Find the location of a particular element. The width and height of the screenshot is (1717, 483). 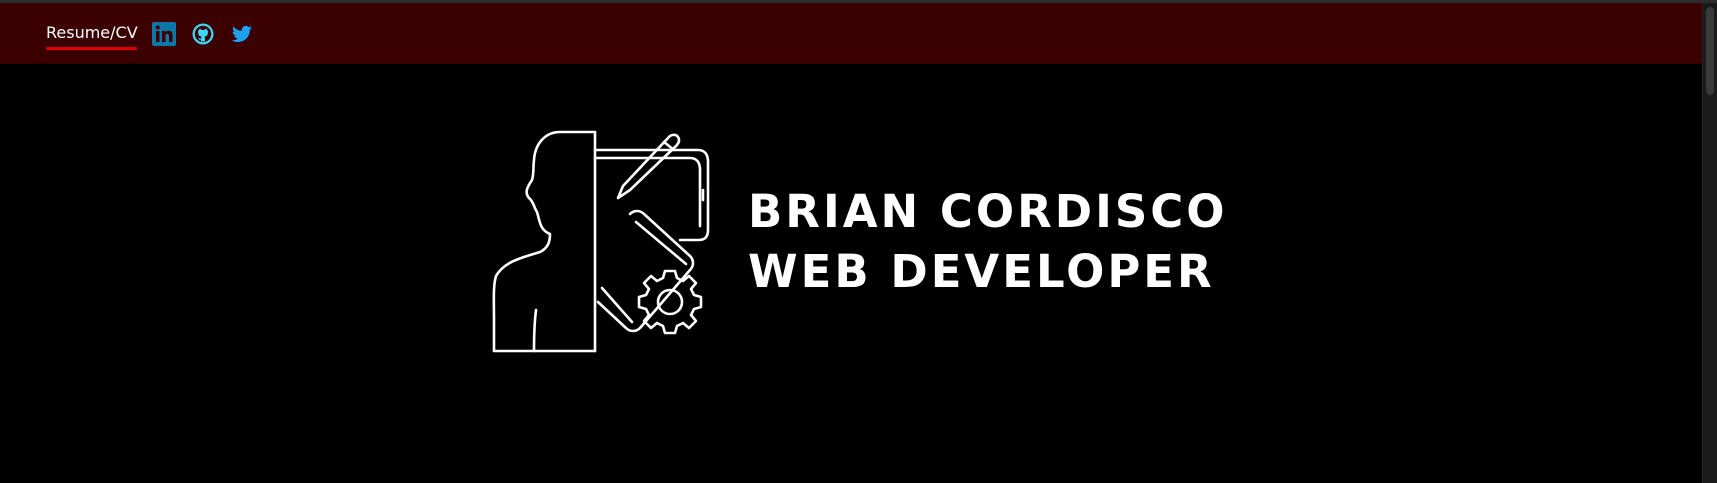

linkedin-link is located at coordinates (164, 34).